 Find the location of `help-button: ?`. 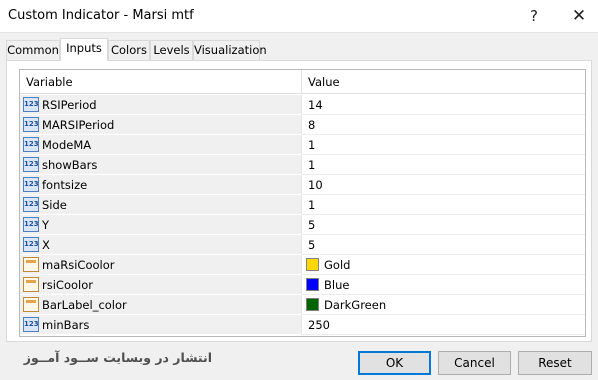

help-button: ? is located at coordinates (534, 16).